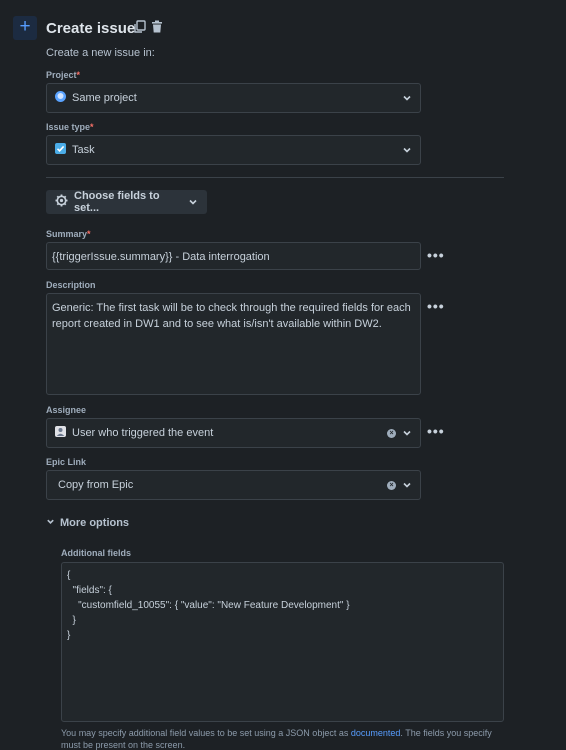  I want to click on project-label: Project*, so click(63, 75).